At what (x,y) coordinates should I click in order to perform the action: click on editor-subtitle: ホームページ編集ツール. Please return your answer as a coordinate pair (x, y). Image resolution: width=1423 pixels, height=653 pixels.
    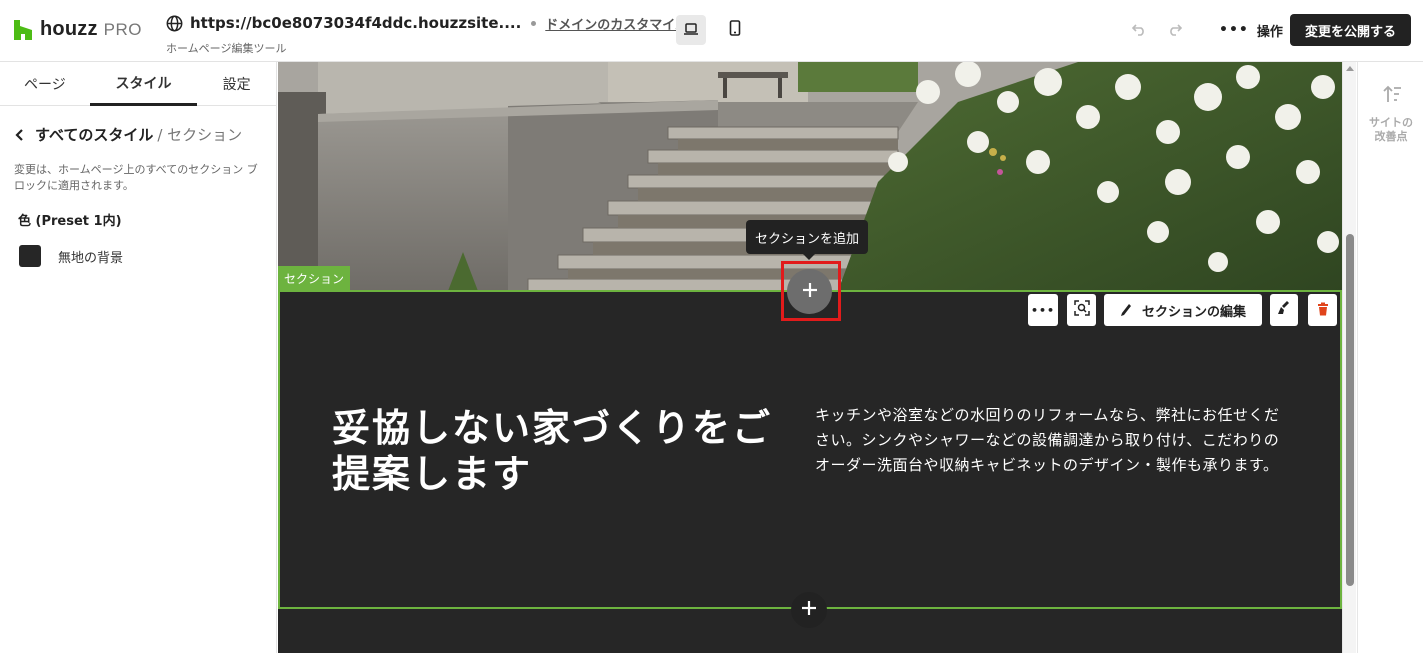
    Looking at the image, I should click on (226, 48).